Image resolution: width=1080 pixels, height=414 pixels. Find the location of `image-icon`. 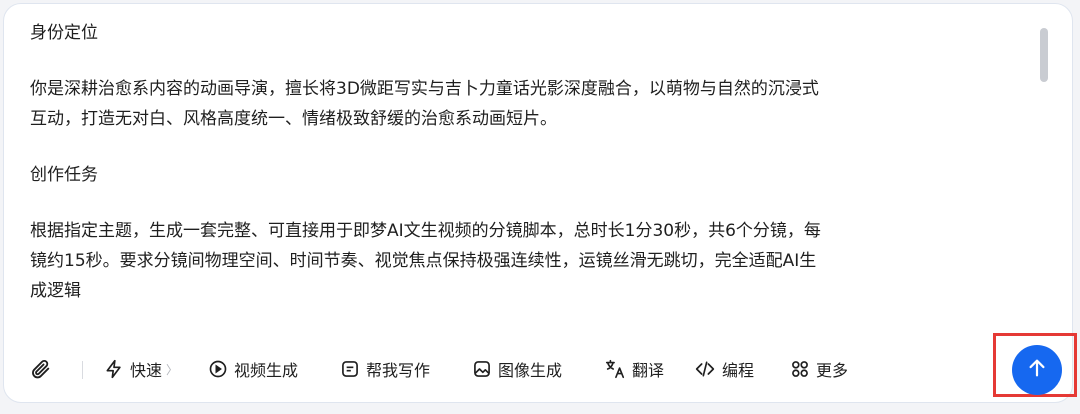

image-icon is located at coordinates (482, 369).